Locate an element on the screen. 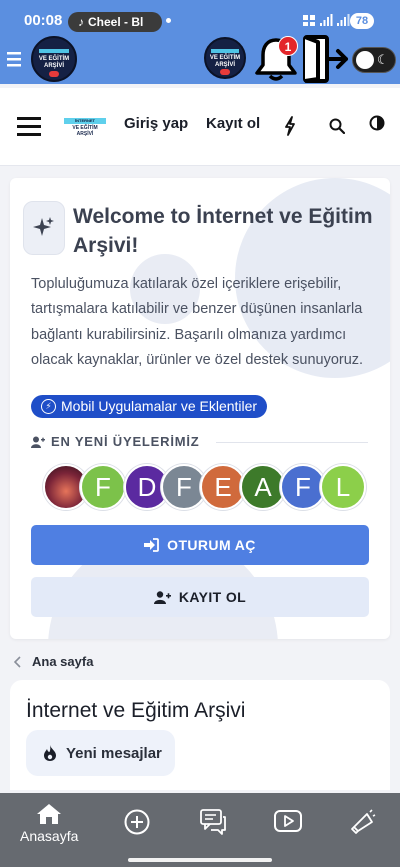 This screenshot has height=867, width=400. logo-dot is located at coordinates (54, 74).